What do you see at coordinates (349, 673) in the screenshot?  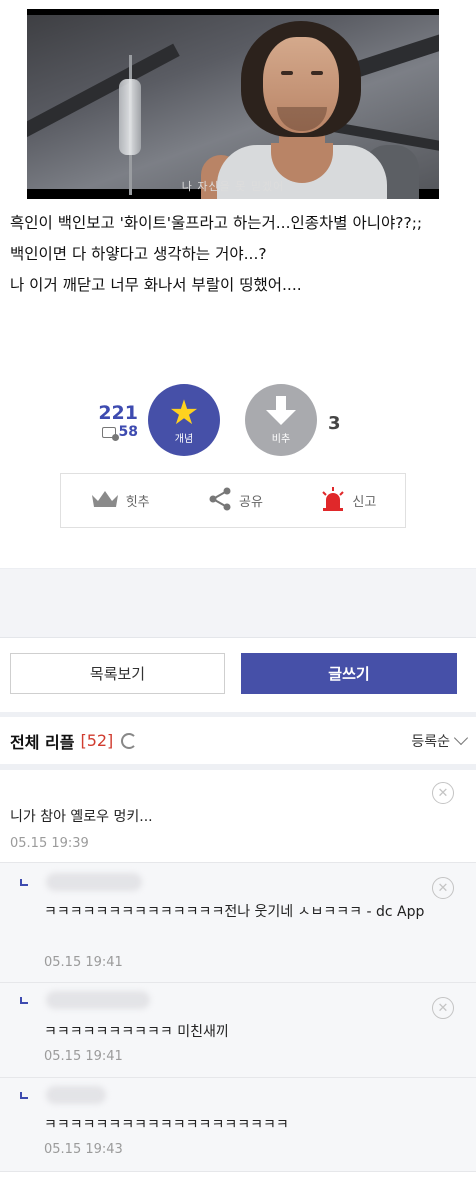 I see `write-button: 글쓰기` at bounding box center [349, 673].